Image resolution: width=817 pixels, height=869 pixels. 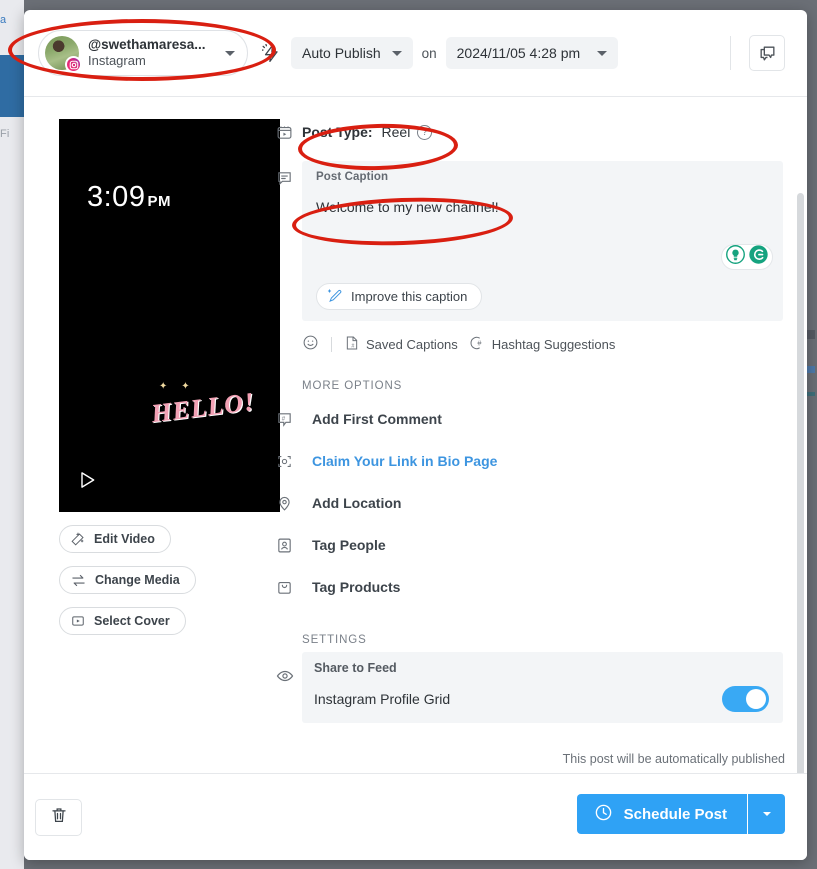 I want to click on caption-input: Welcome to my new channel!, so click(x=542, y=207).